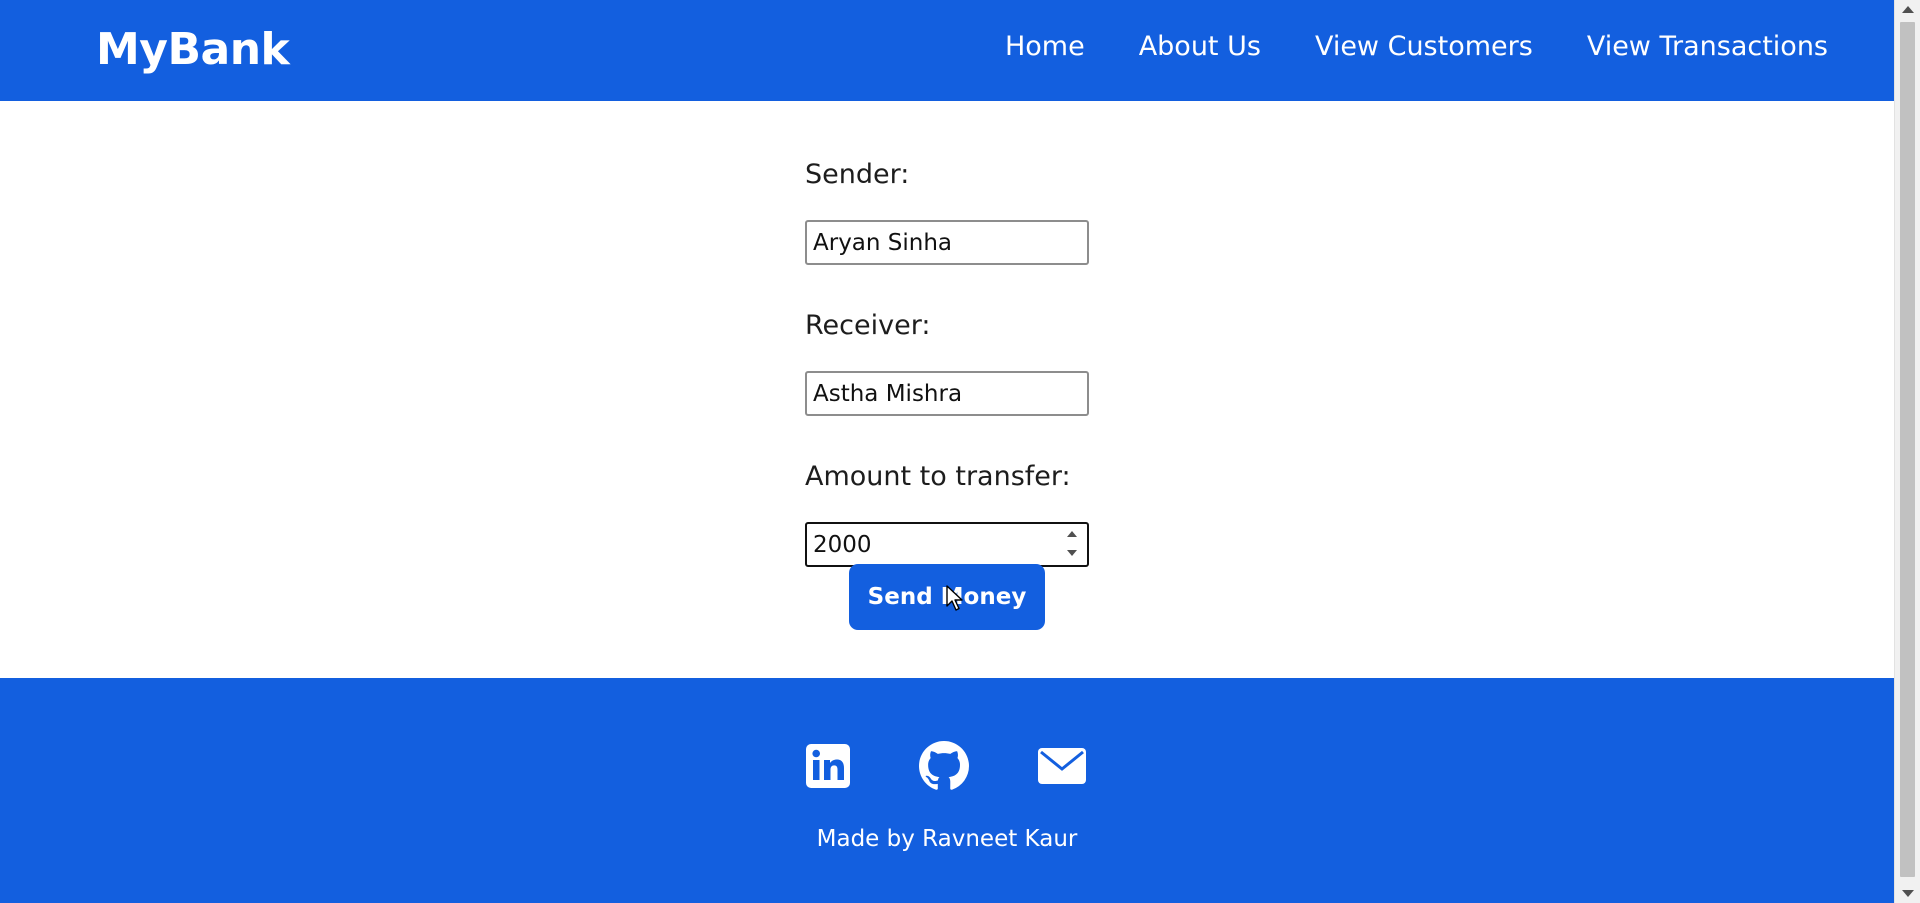 This screenshot has height=903, width=1920. What do you see at coordinates (1200, 47) in the screenshot?
I see `nav-link-about-us: About Us` at bounding box center [1200, 47].